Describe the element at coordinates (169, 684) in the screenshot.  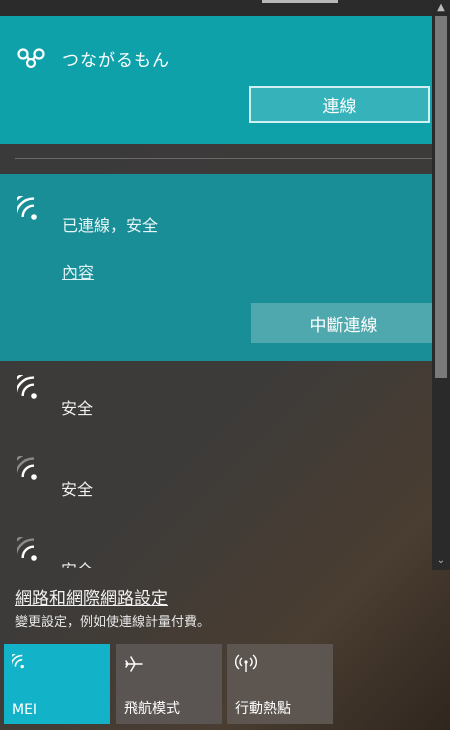
I see `quick-action-airplane-mode: 飛航模式` at that location.